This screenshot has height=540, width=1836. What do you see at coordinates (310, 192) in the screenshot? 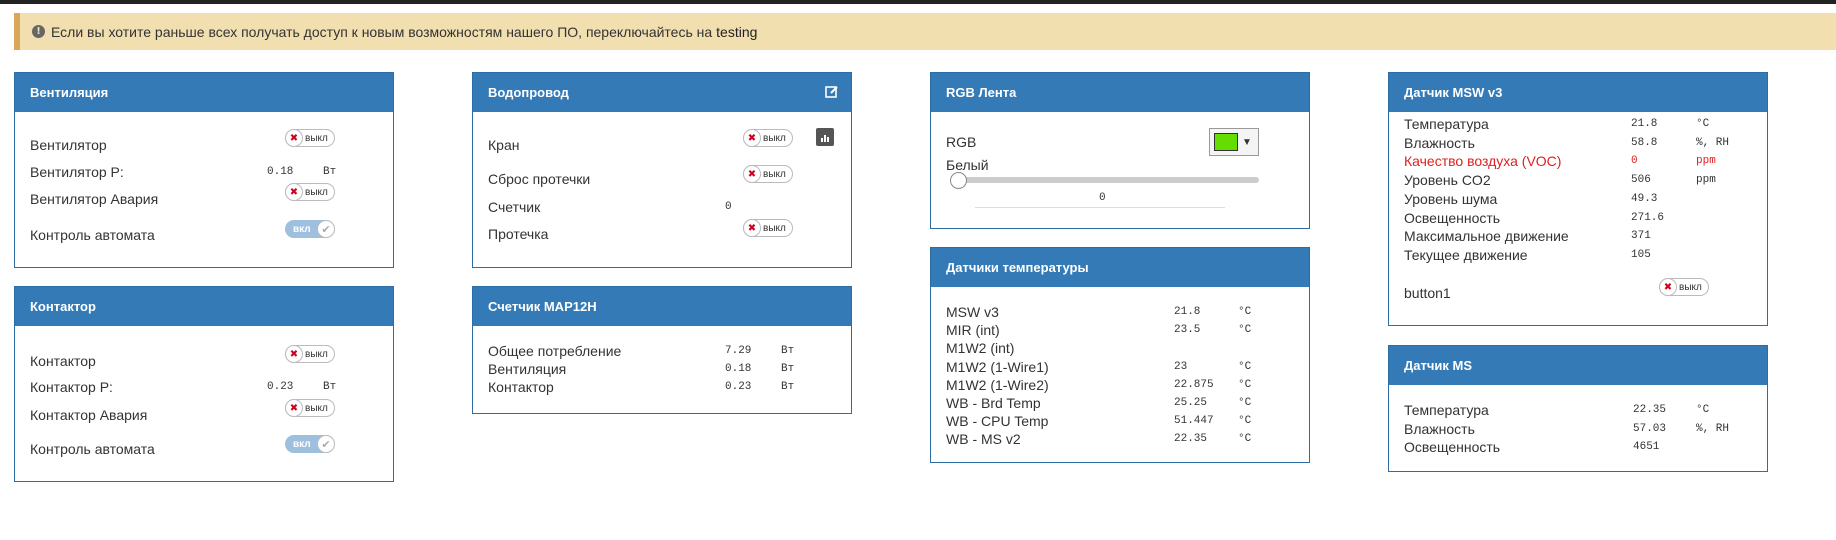
I see `fan-alarm-toggle: ✖ выкл` at bounding box center [310, 192].